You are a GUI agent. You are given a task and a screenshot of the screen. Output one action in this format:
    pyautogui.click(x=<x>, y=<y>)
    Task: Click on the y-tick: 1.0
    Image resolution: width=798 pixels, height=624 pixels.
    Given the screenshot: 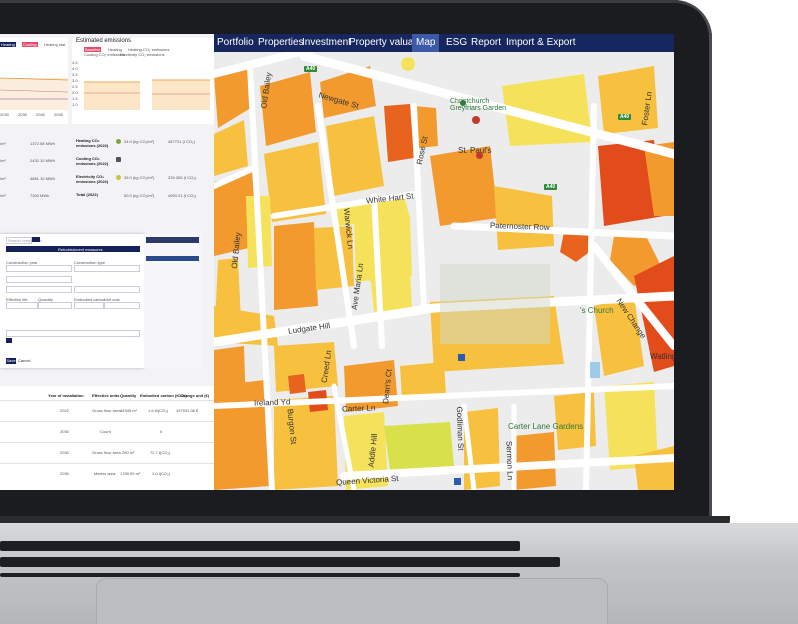 What is the action you would take?
    pyautogui.click(x=75, y=104)
    